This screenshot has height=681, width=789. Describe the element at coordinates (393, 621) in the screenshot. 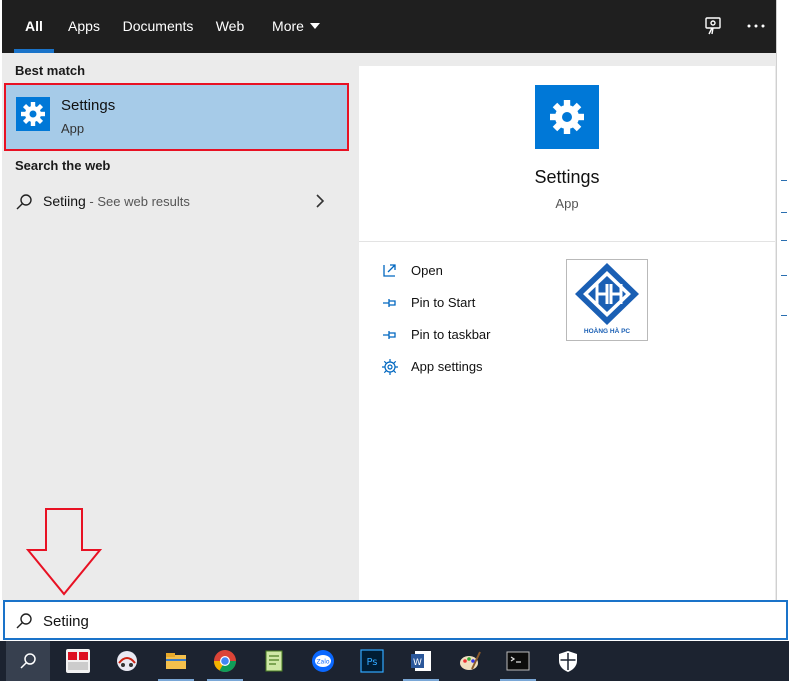

I see `search-input` at that location.